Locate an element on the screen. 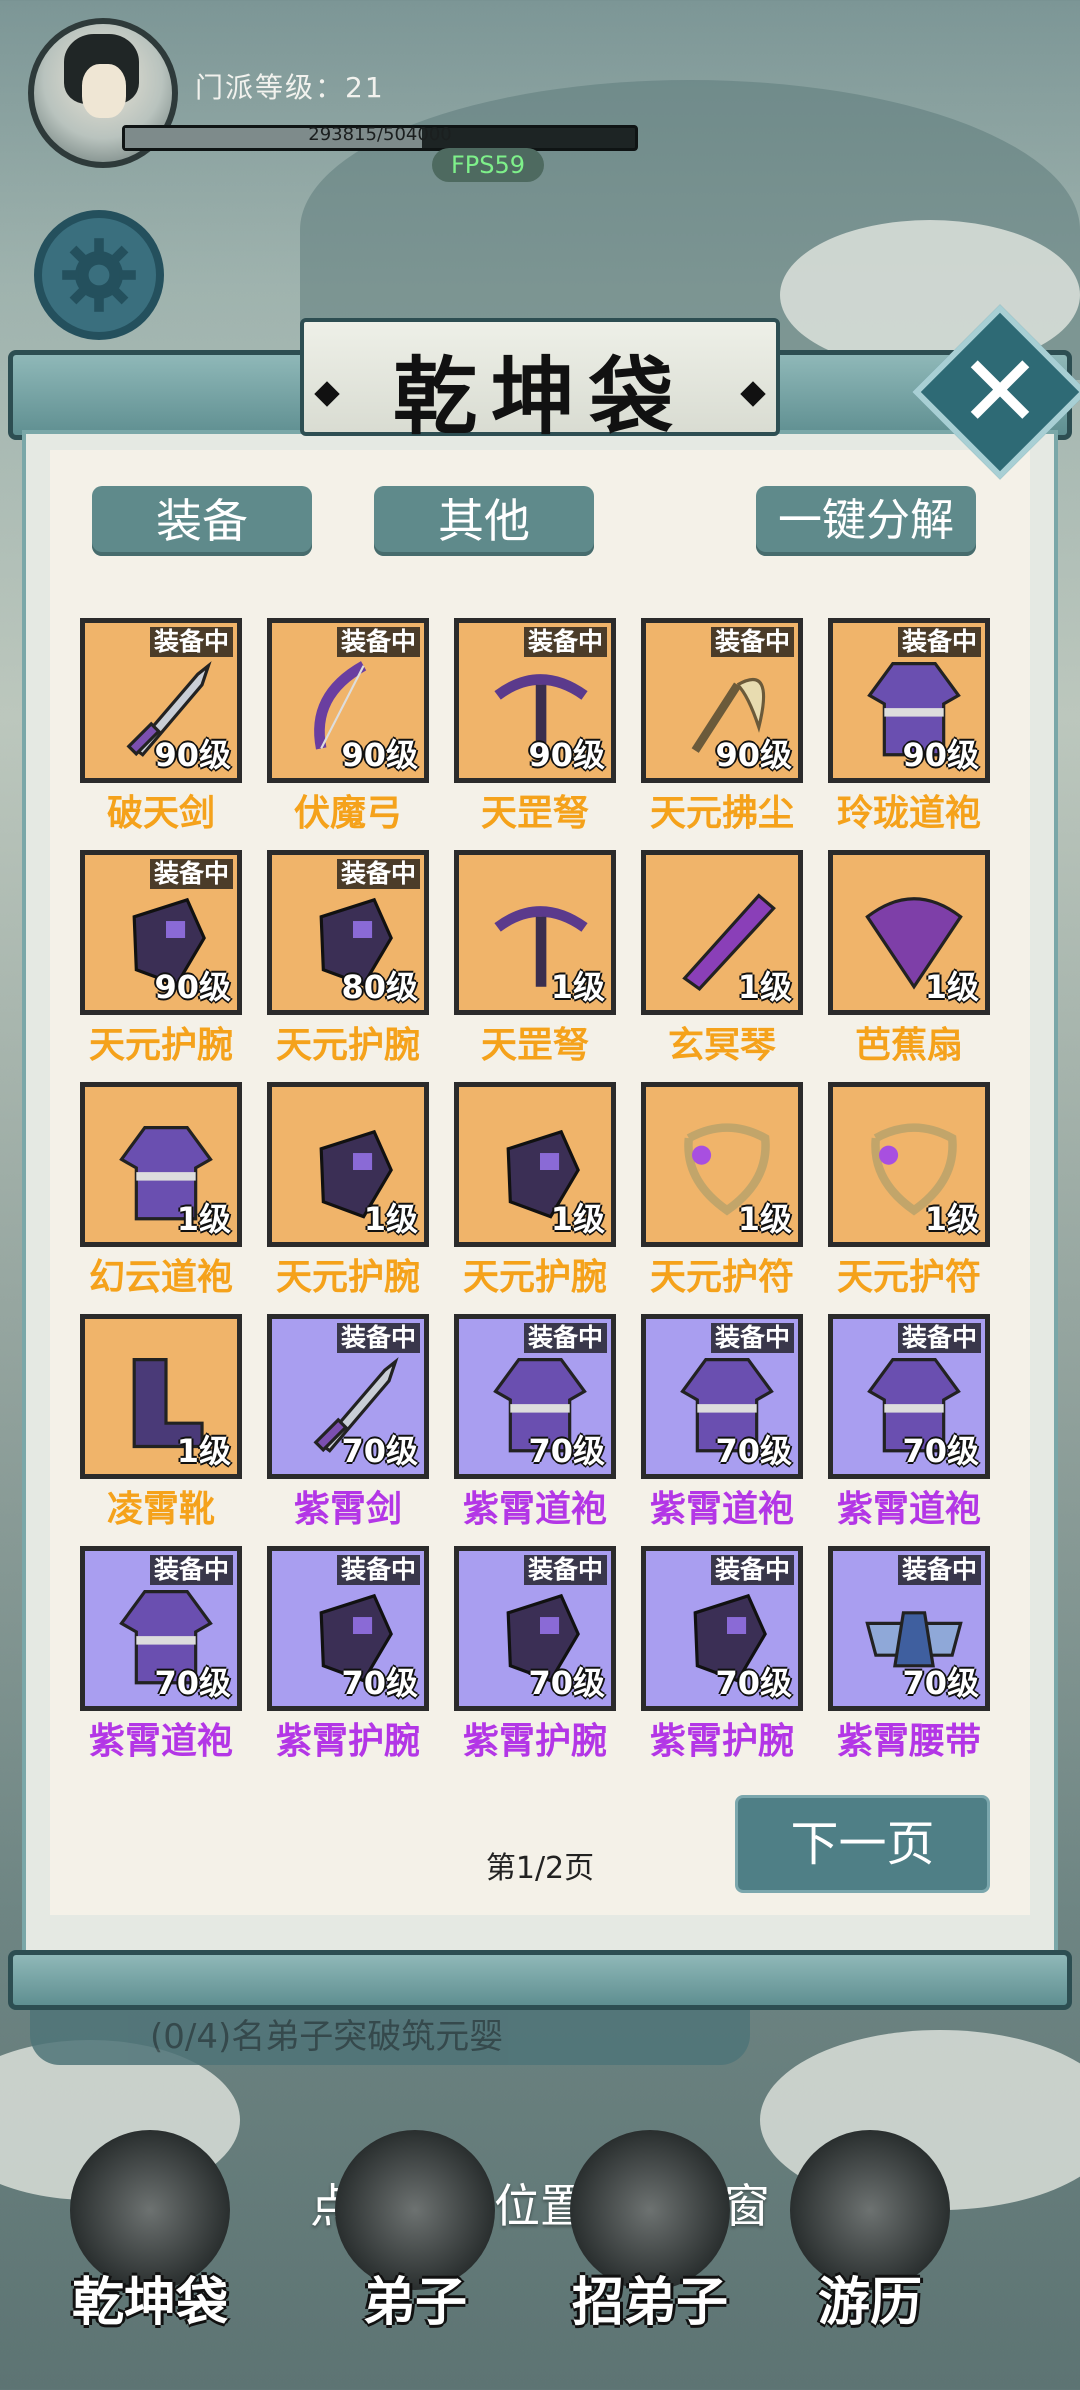 The width and height of the screenshot is (1080, 2390). settings-button is located at coordinates (99, 275).